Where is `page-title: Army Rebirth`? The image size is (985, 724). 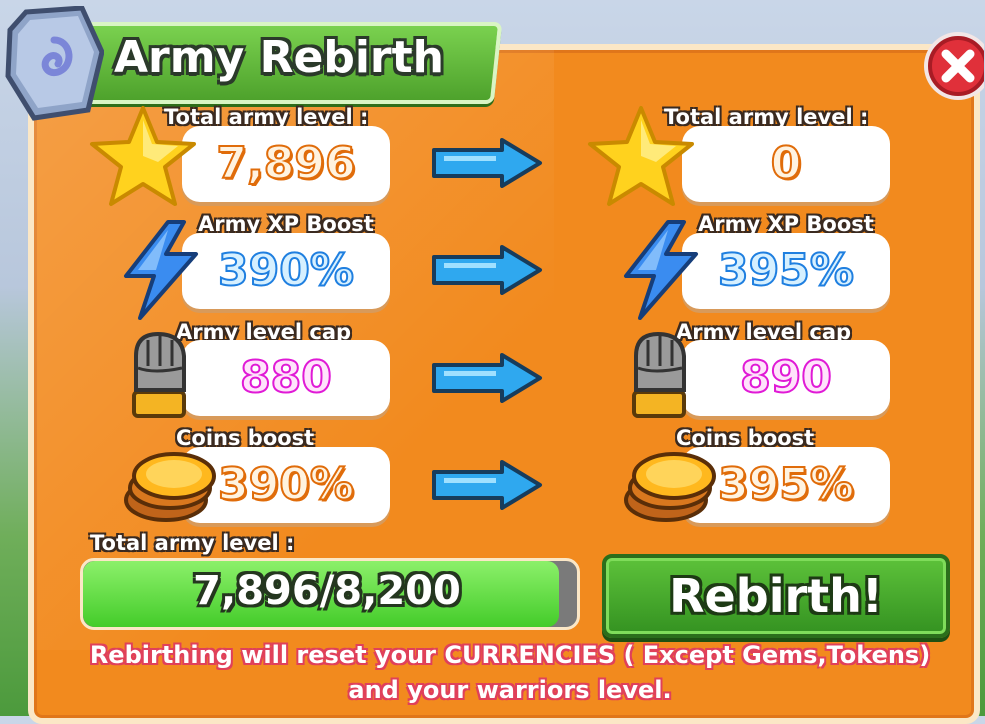
page-title: Army Rebirth is located at coordinates (279, 57).